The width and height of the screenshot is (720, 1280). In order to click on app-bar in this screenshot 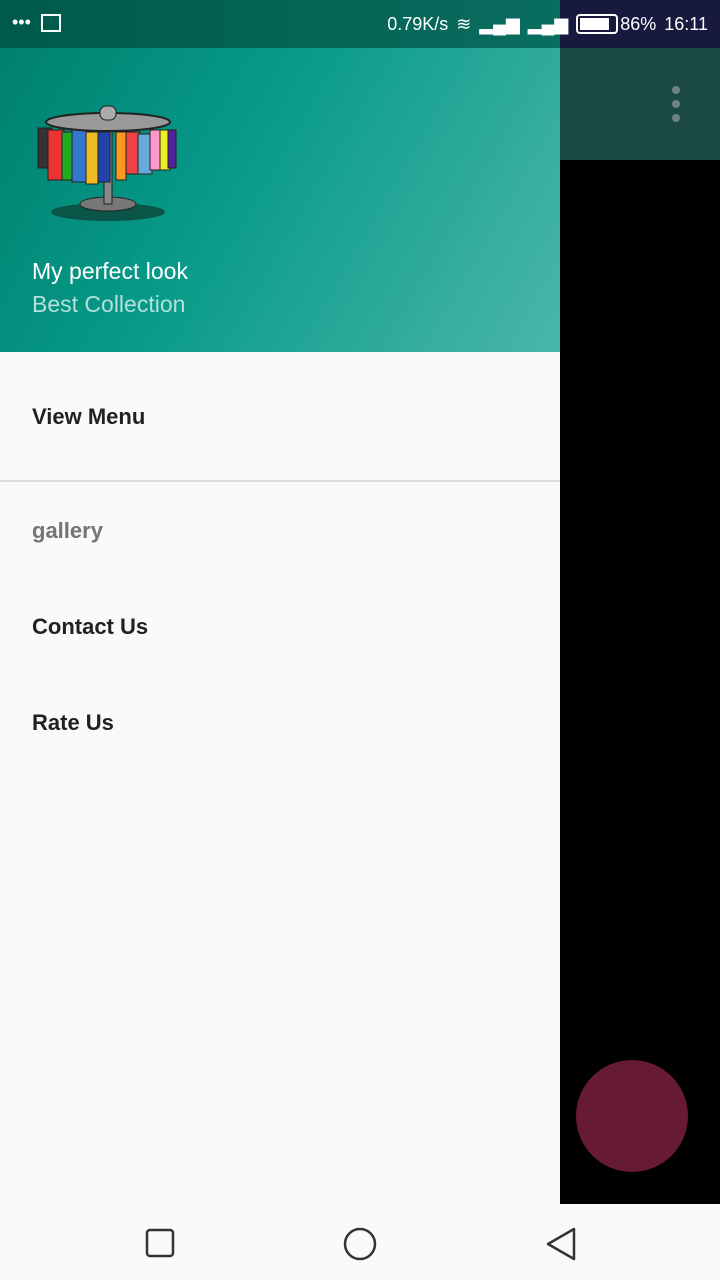, I will do `click(640, 104)`.